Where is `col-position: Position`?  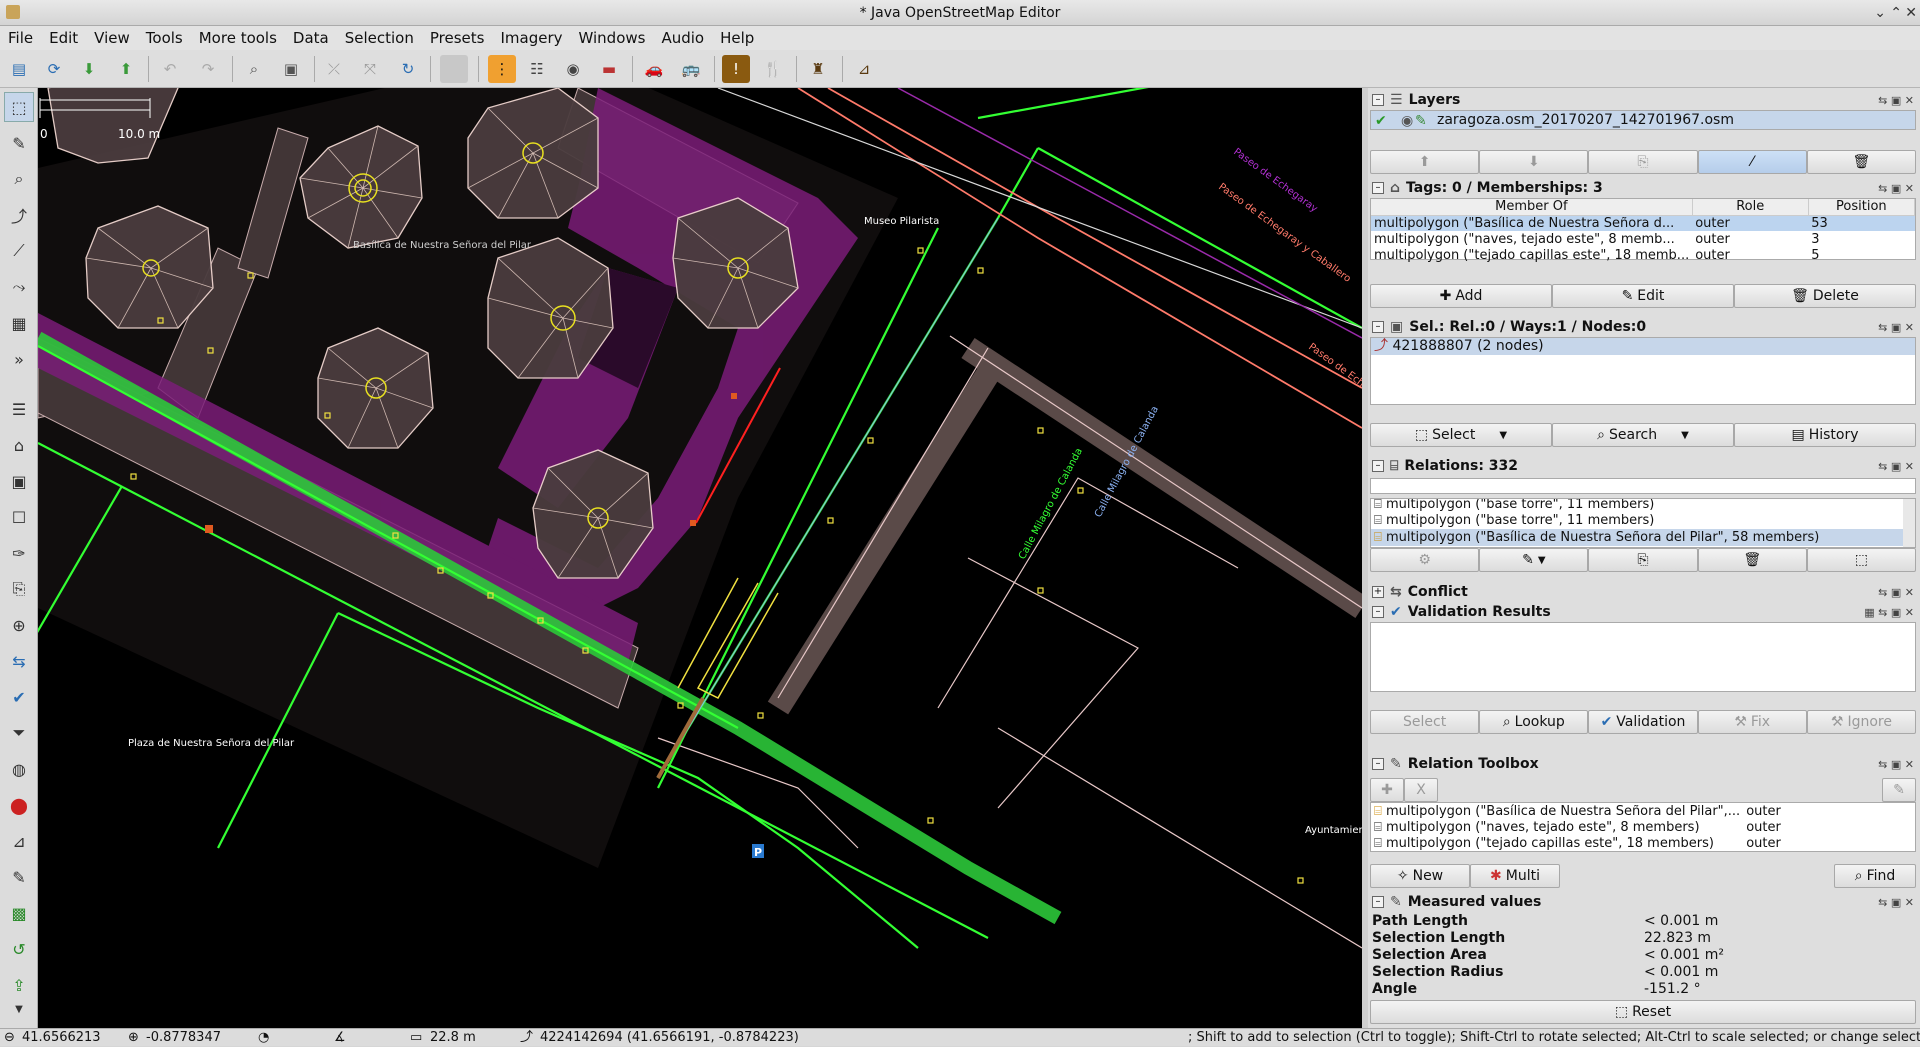 col-position: Position is located at coordinates (1862, 207).